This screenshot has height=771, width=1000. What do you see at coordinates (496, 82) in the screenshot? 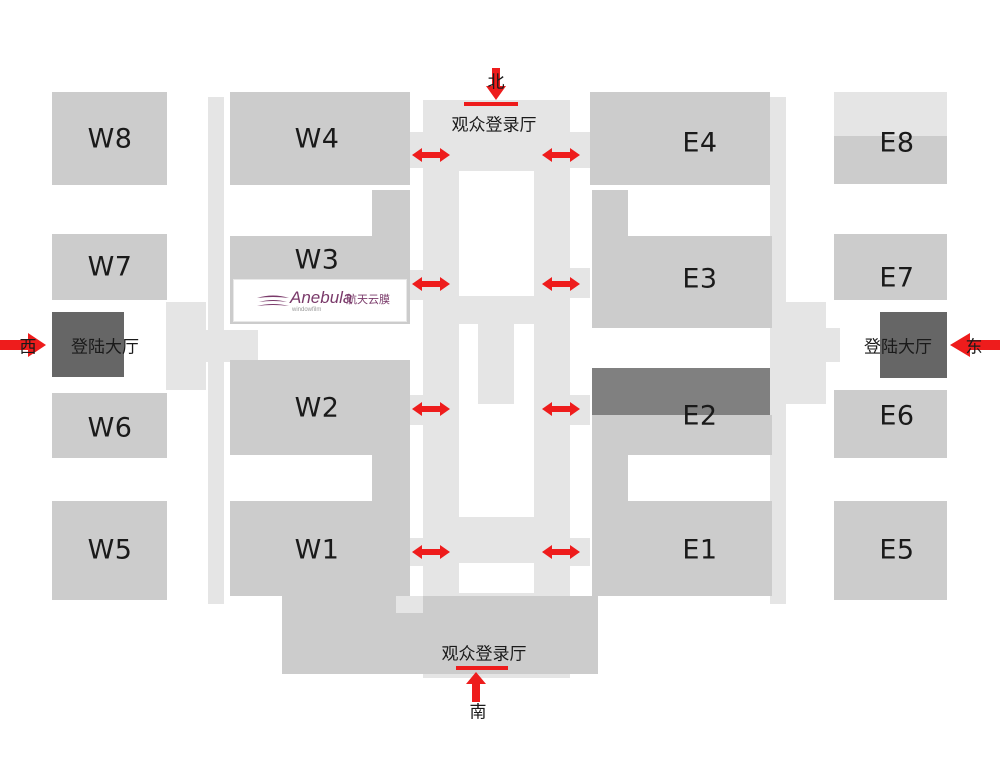
I see `direction-north-label: 北` at bounding box center [496, 82].